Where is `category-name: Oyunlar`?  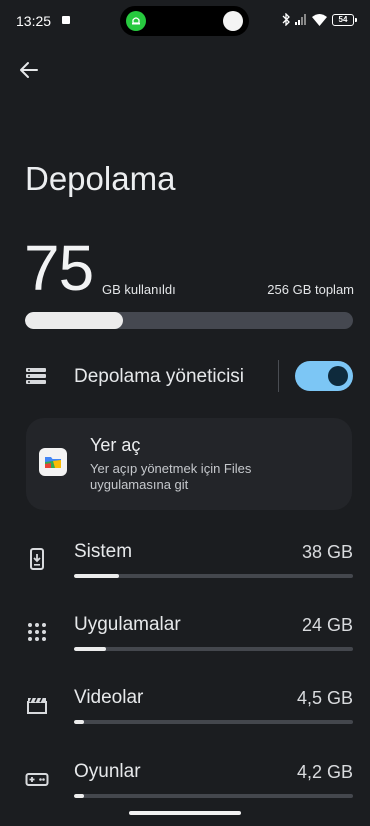
category-name: Oyunlar is located at coordinates (107, 771).